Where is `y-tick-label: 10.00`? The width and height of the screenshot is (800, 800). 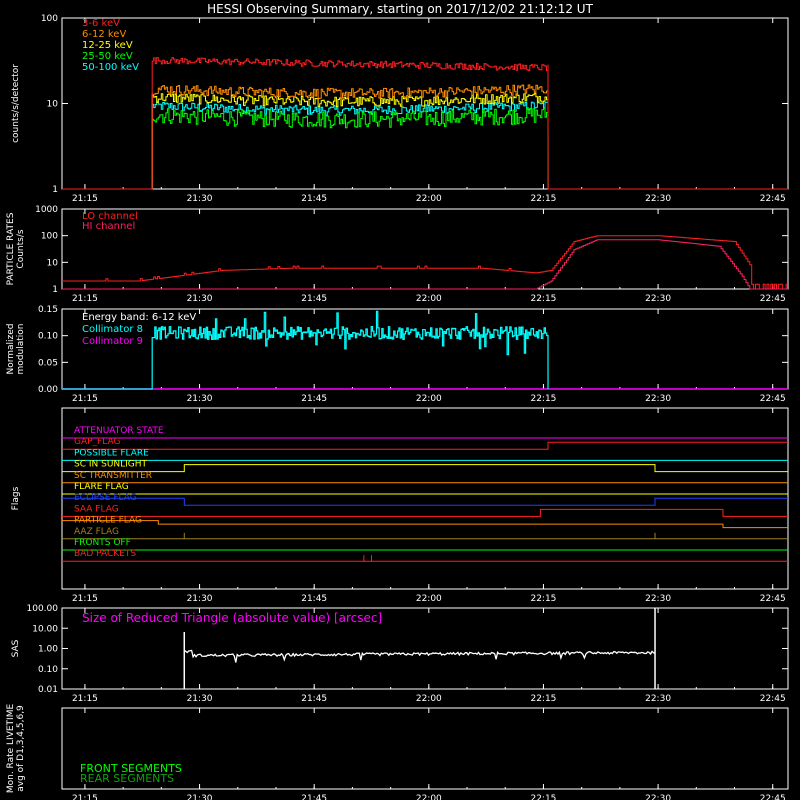
y-tick-label: 10.00 is located at coordinates (45, 629).